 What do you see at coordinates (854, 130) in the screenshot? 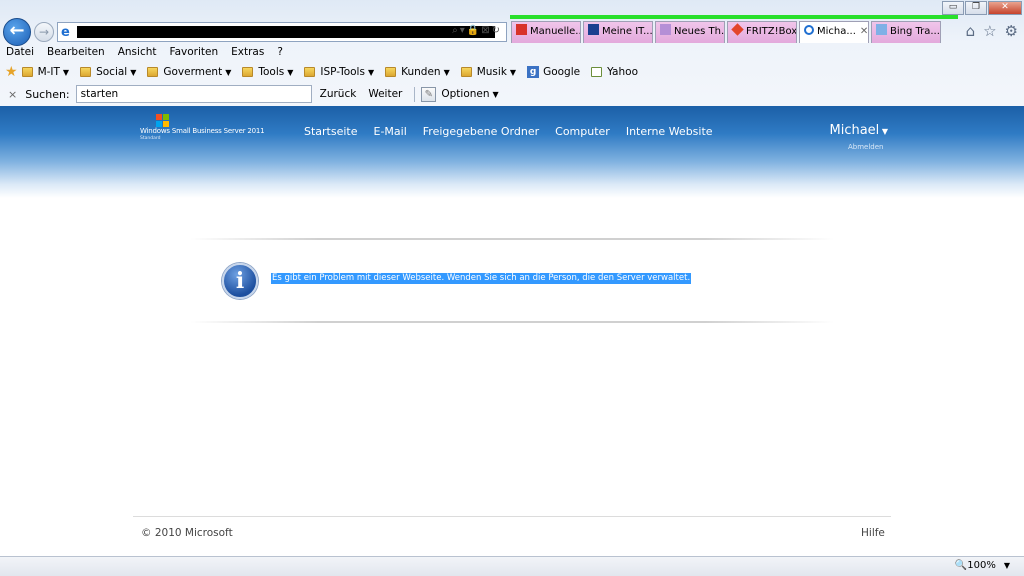
I see `user-name: Michael` at bounding box center [854, 130].